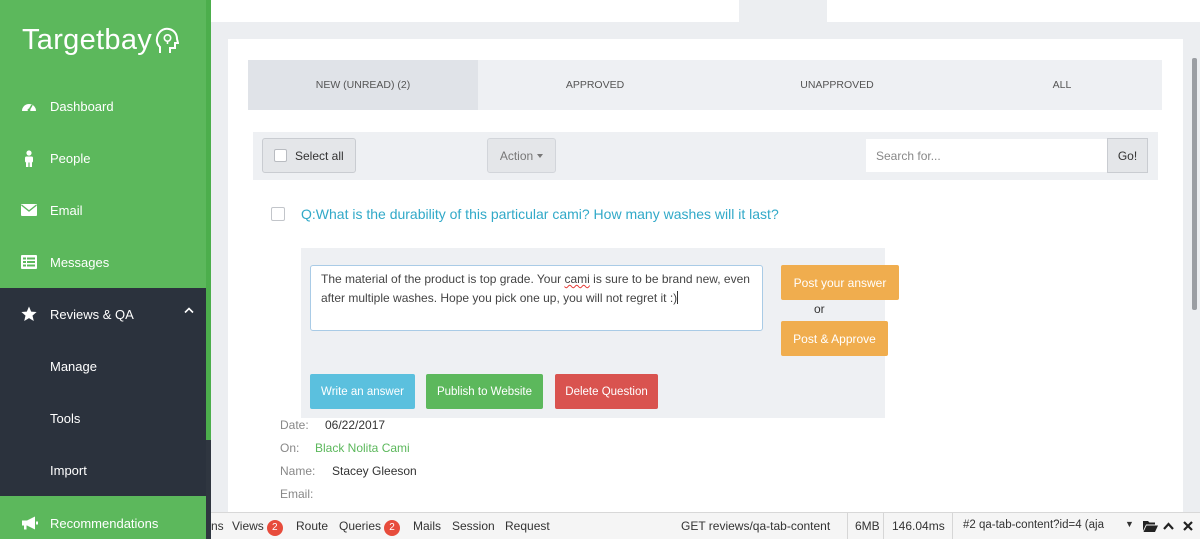 The width and height of the screenshot is (1200, 539). I want to click on tab-label: UNAPPROVED, so click(837, 85).